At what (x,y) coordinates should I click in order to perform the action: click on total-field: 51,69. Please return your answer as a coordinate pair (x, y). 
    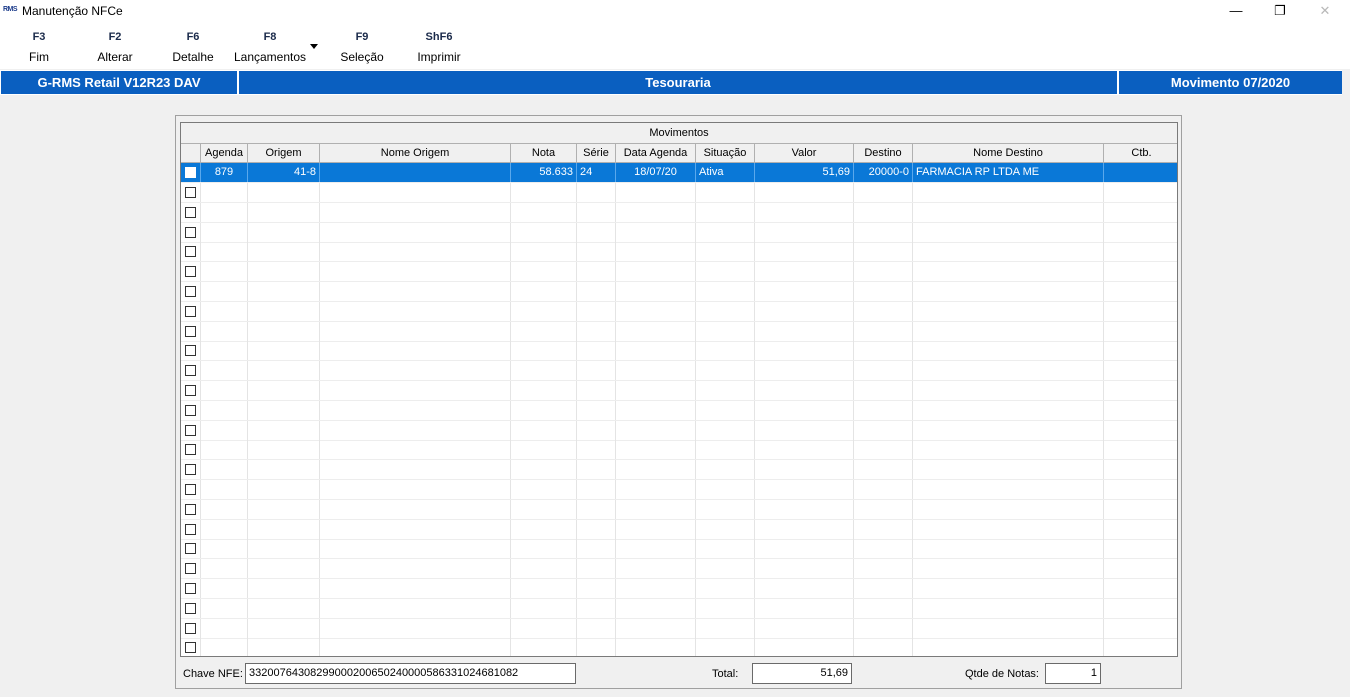
    Looking at the image, I should click on (802, 673).